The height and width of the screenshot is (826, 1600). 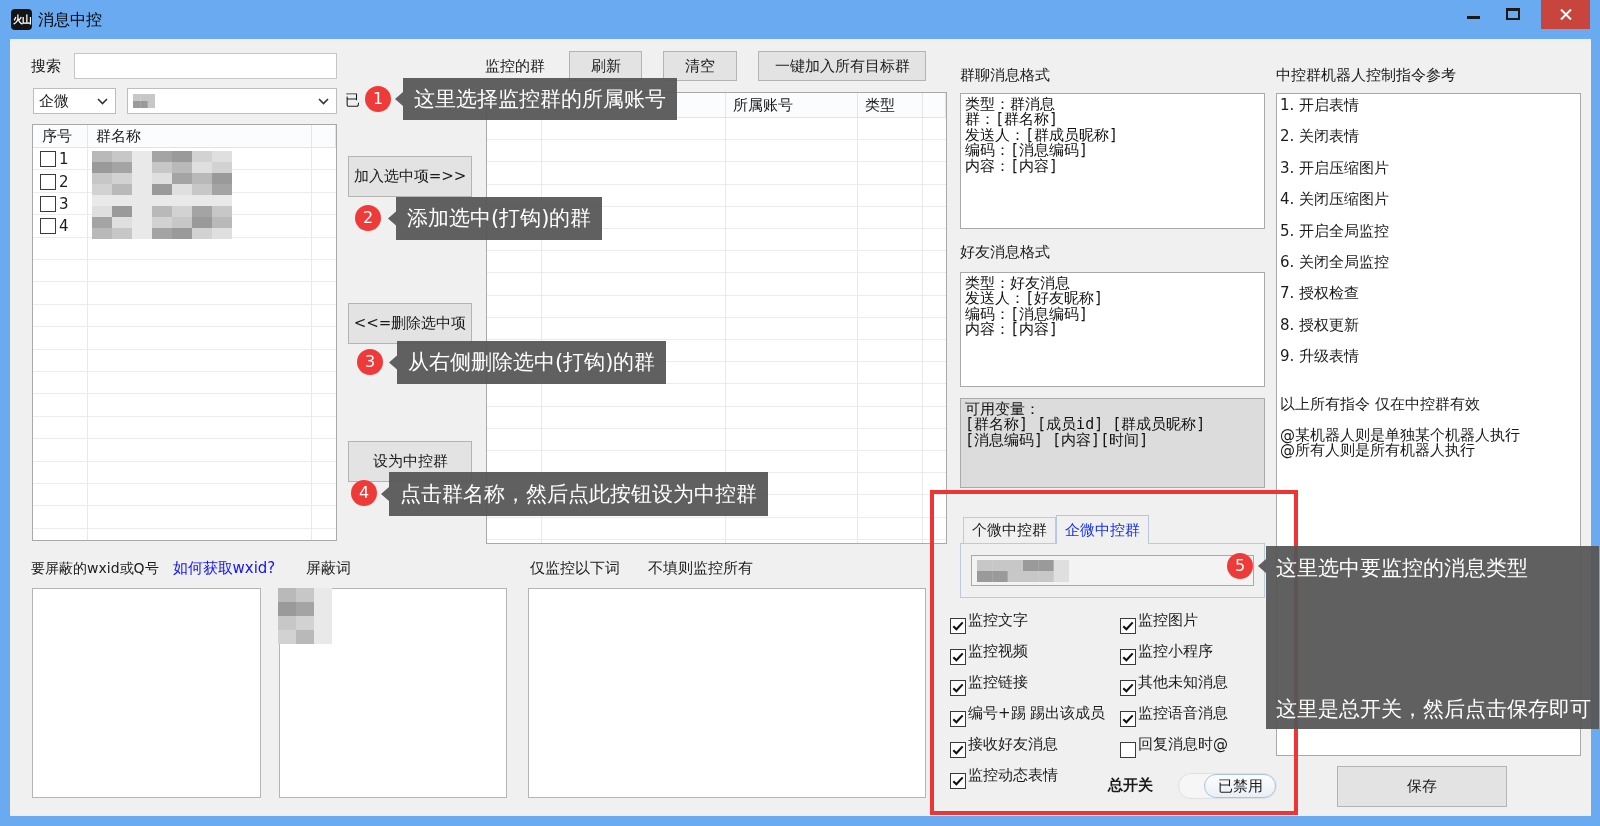 I want to click on section-label: 监控的群, so click(x=515, y=66).